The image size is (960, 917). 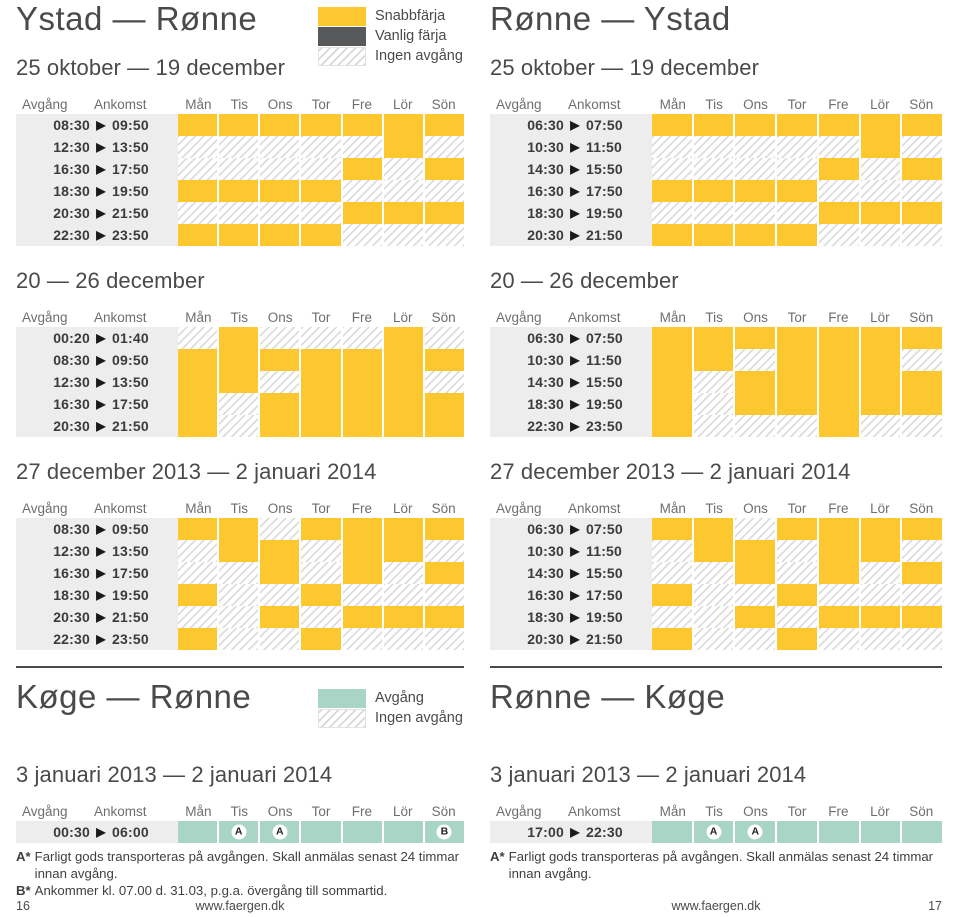 What do you see at coordinates (239, 832) in the screenshot?
I see `departure-cell-tis: A` at bounding box center [239, 832].